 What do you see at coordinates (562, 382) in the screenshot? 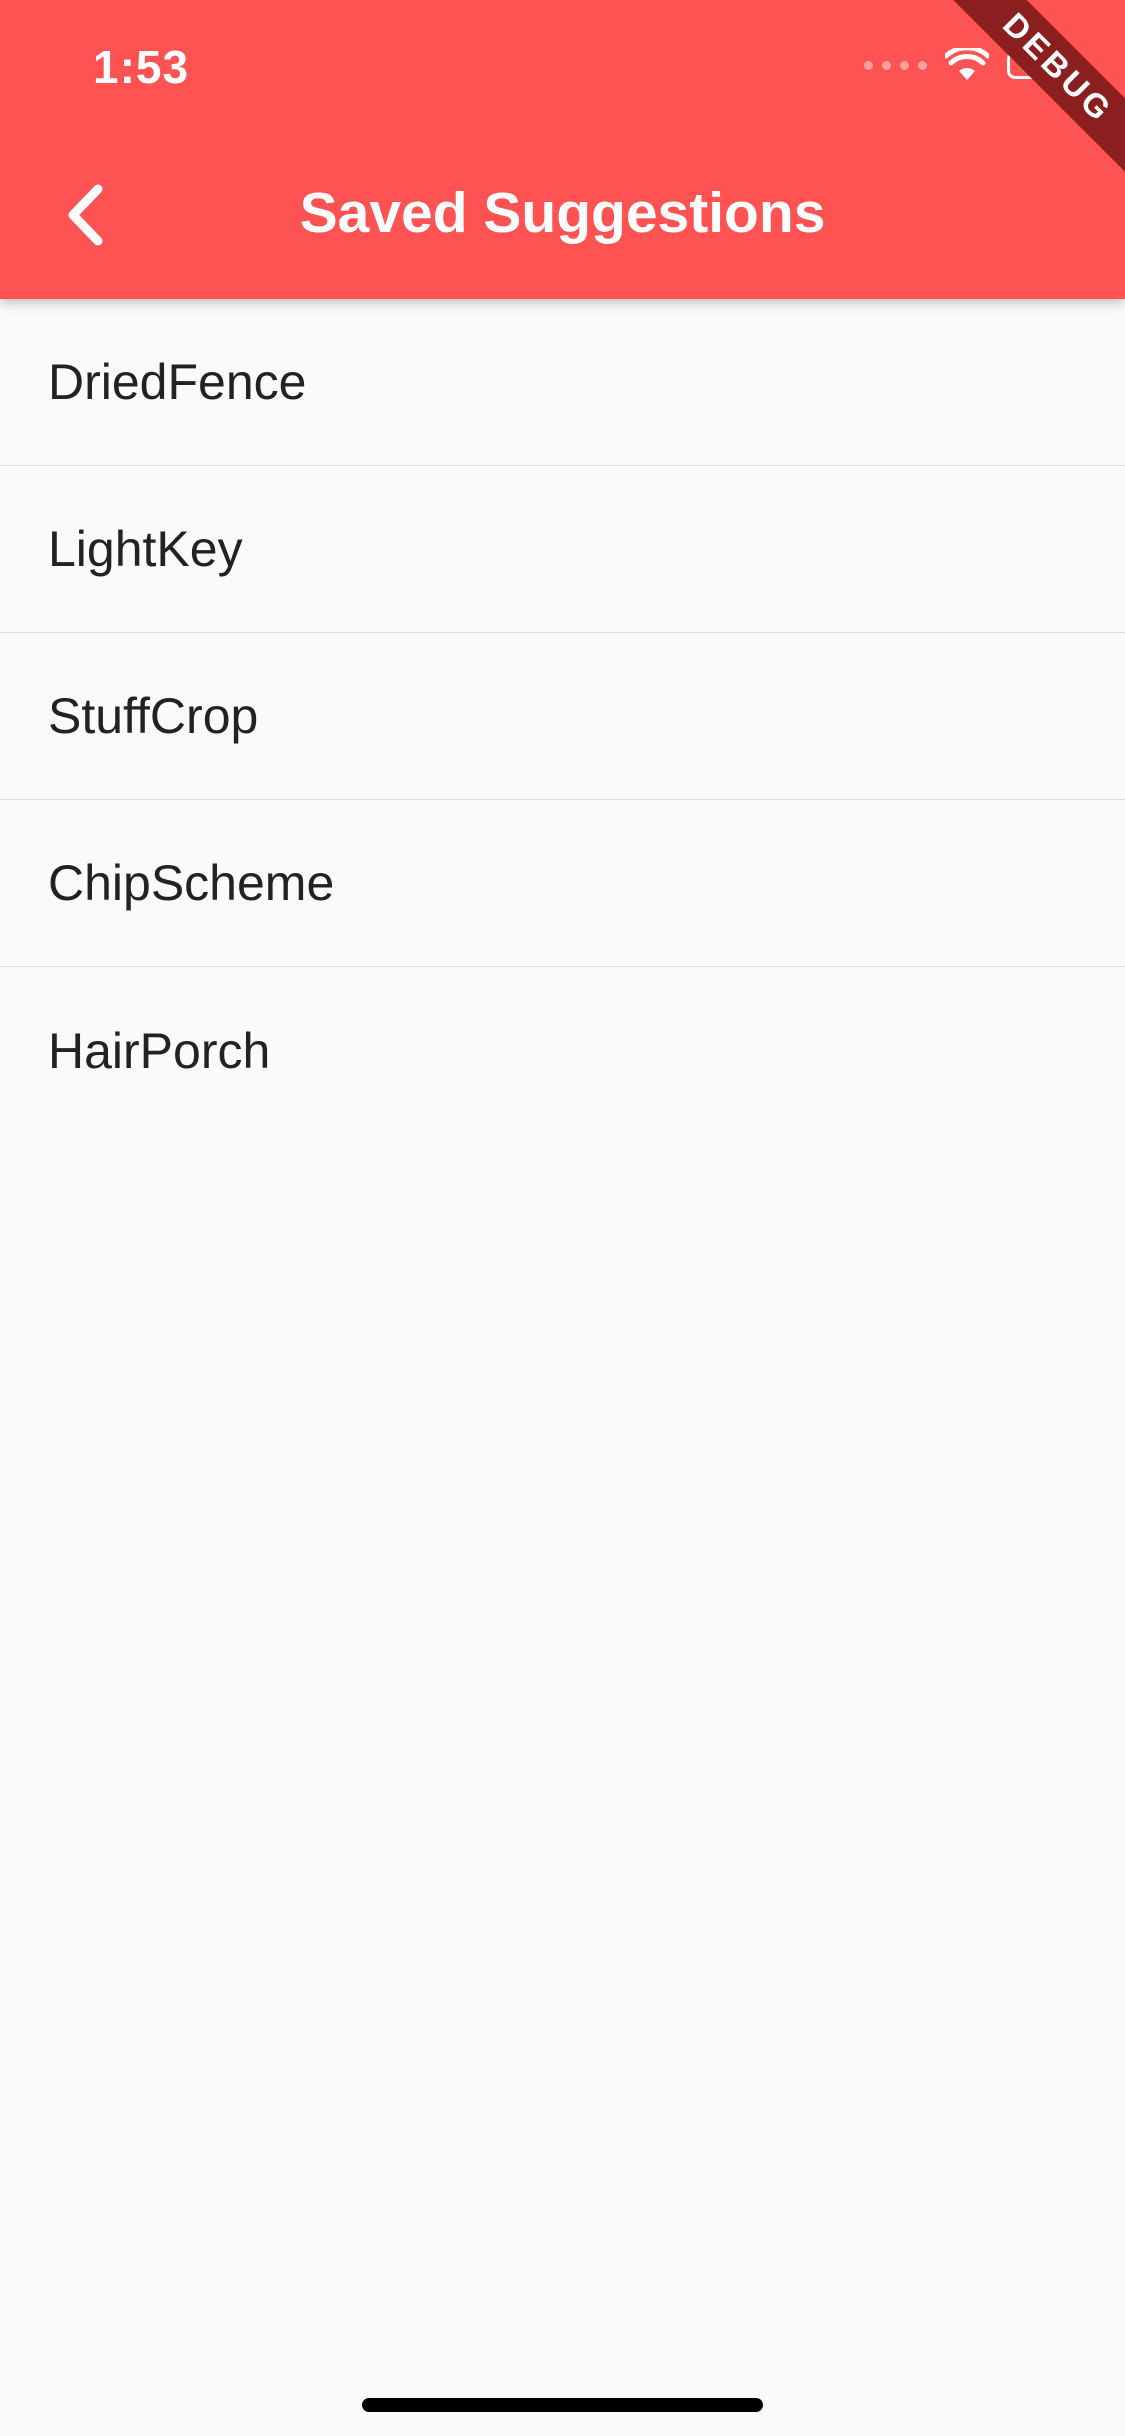
I see `list-item: DriedFence` at bounding box center [562, 382].